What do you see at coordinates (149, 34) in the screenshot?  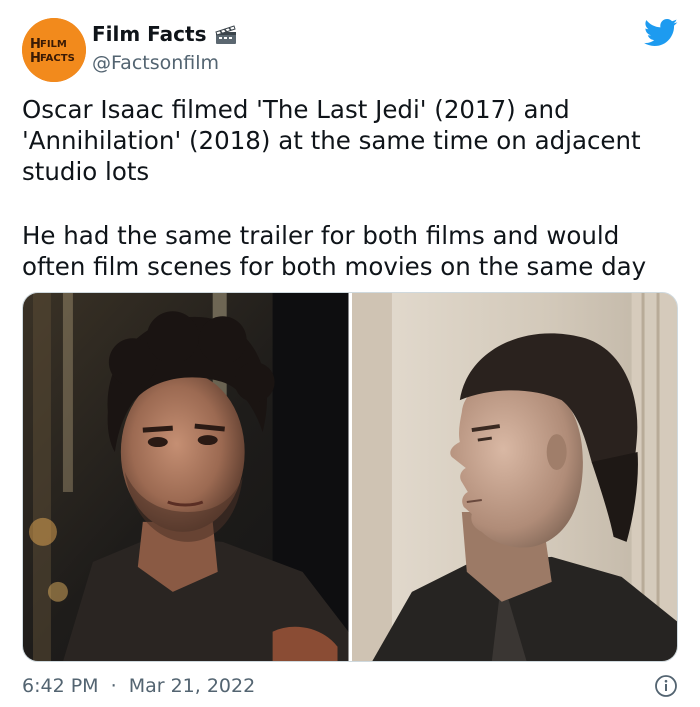 I see `author-name-text: Film Facts` at bounding box center [149, 34].